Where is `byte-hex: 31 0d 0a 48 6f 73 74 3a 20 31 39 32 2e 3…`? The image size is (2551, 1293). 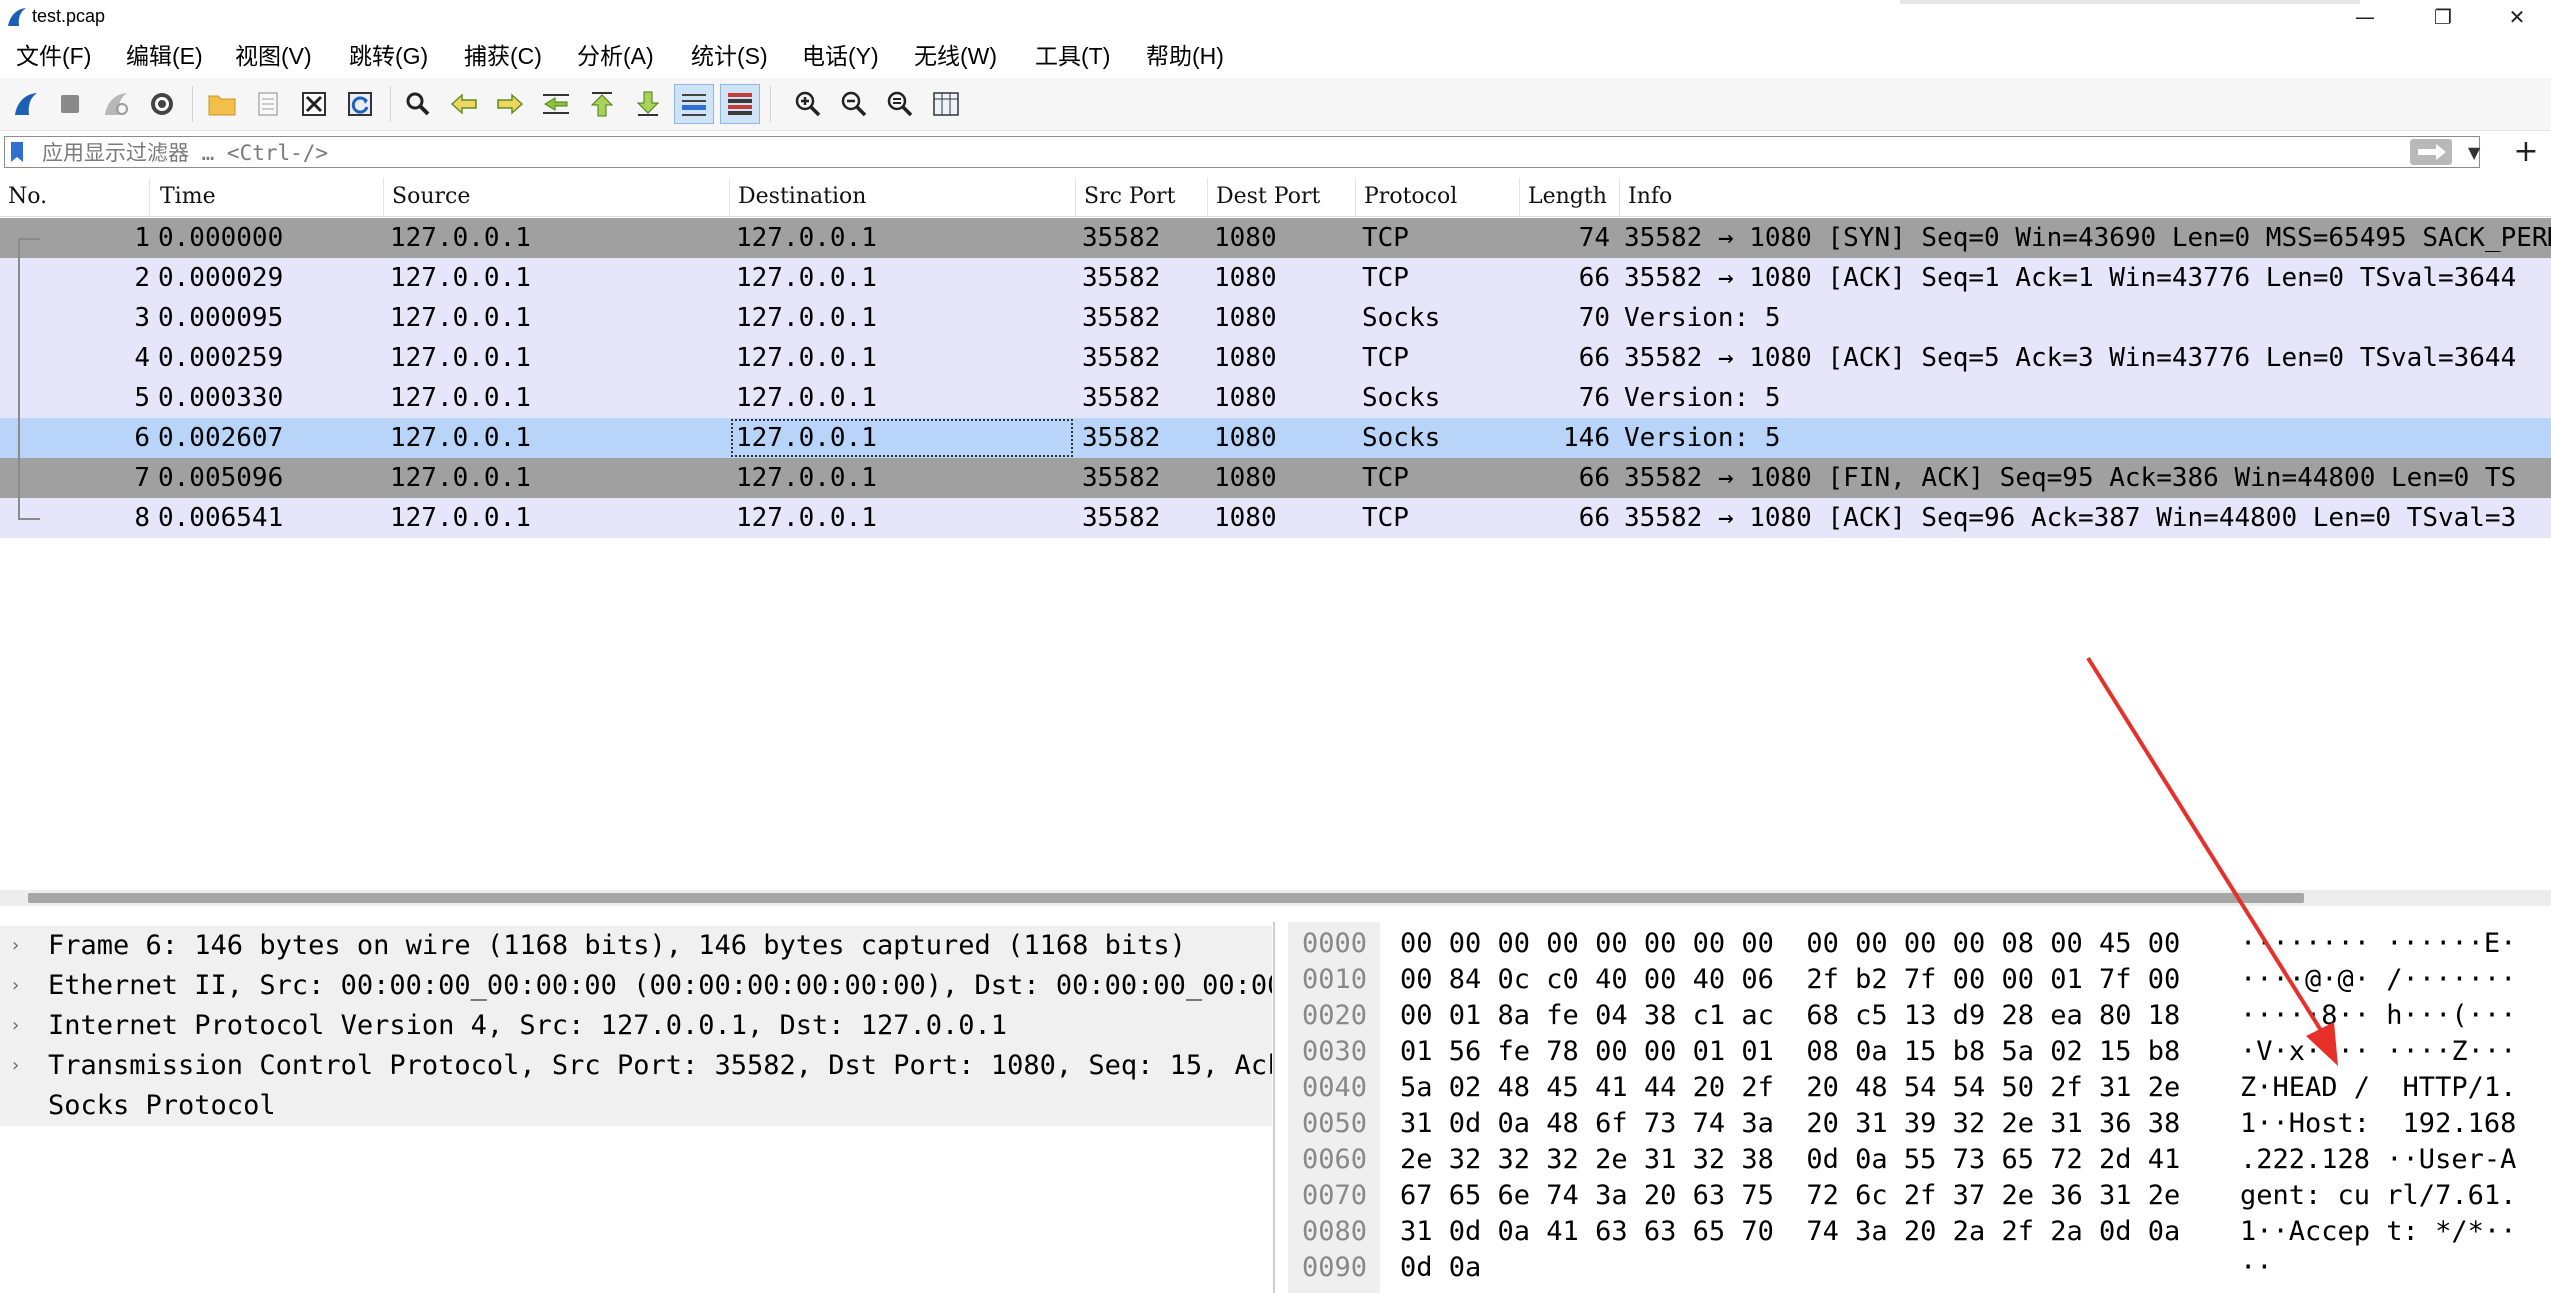
byte-hex: 31 0d 0a 48 6f 73 74 3a 20 31 39 32 2e 3… is located at coordinates (1790, 1124).